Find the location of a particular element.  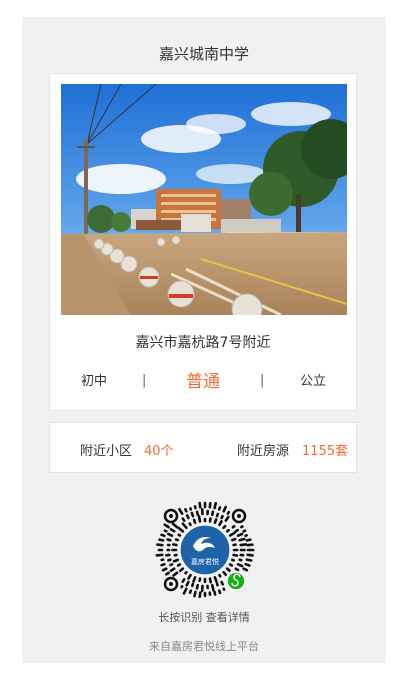

nearby-listings-count: 1155套 is located at coordinates (325, 451).